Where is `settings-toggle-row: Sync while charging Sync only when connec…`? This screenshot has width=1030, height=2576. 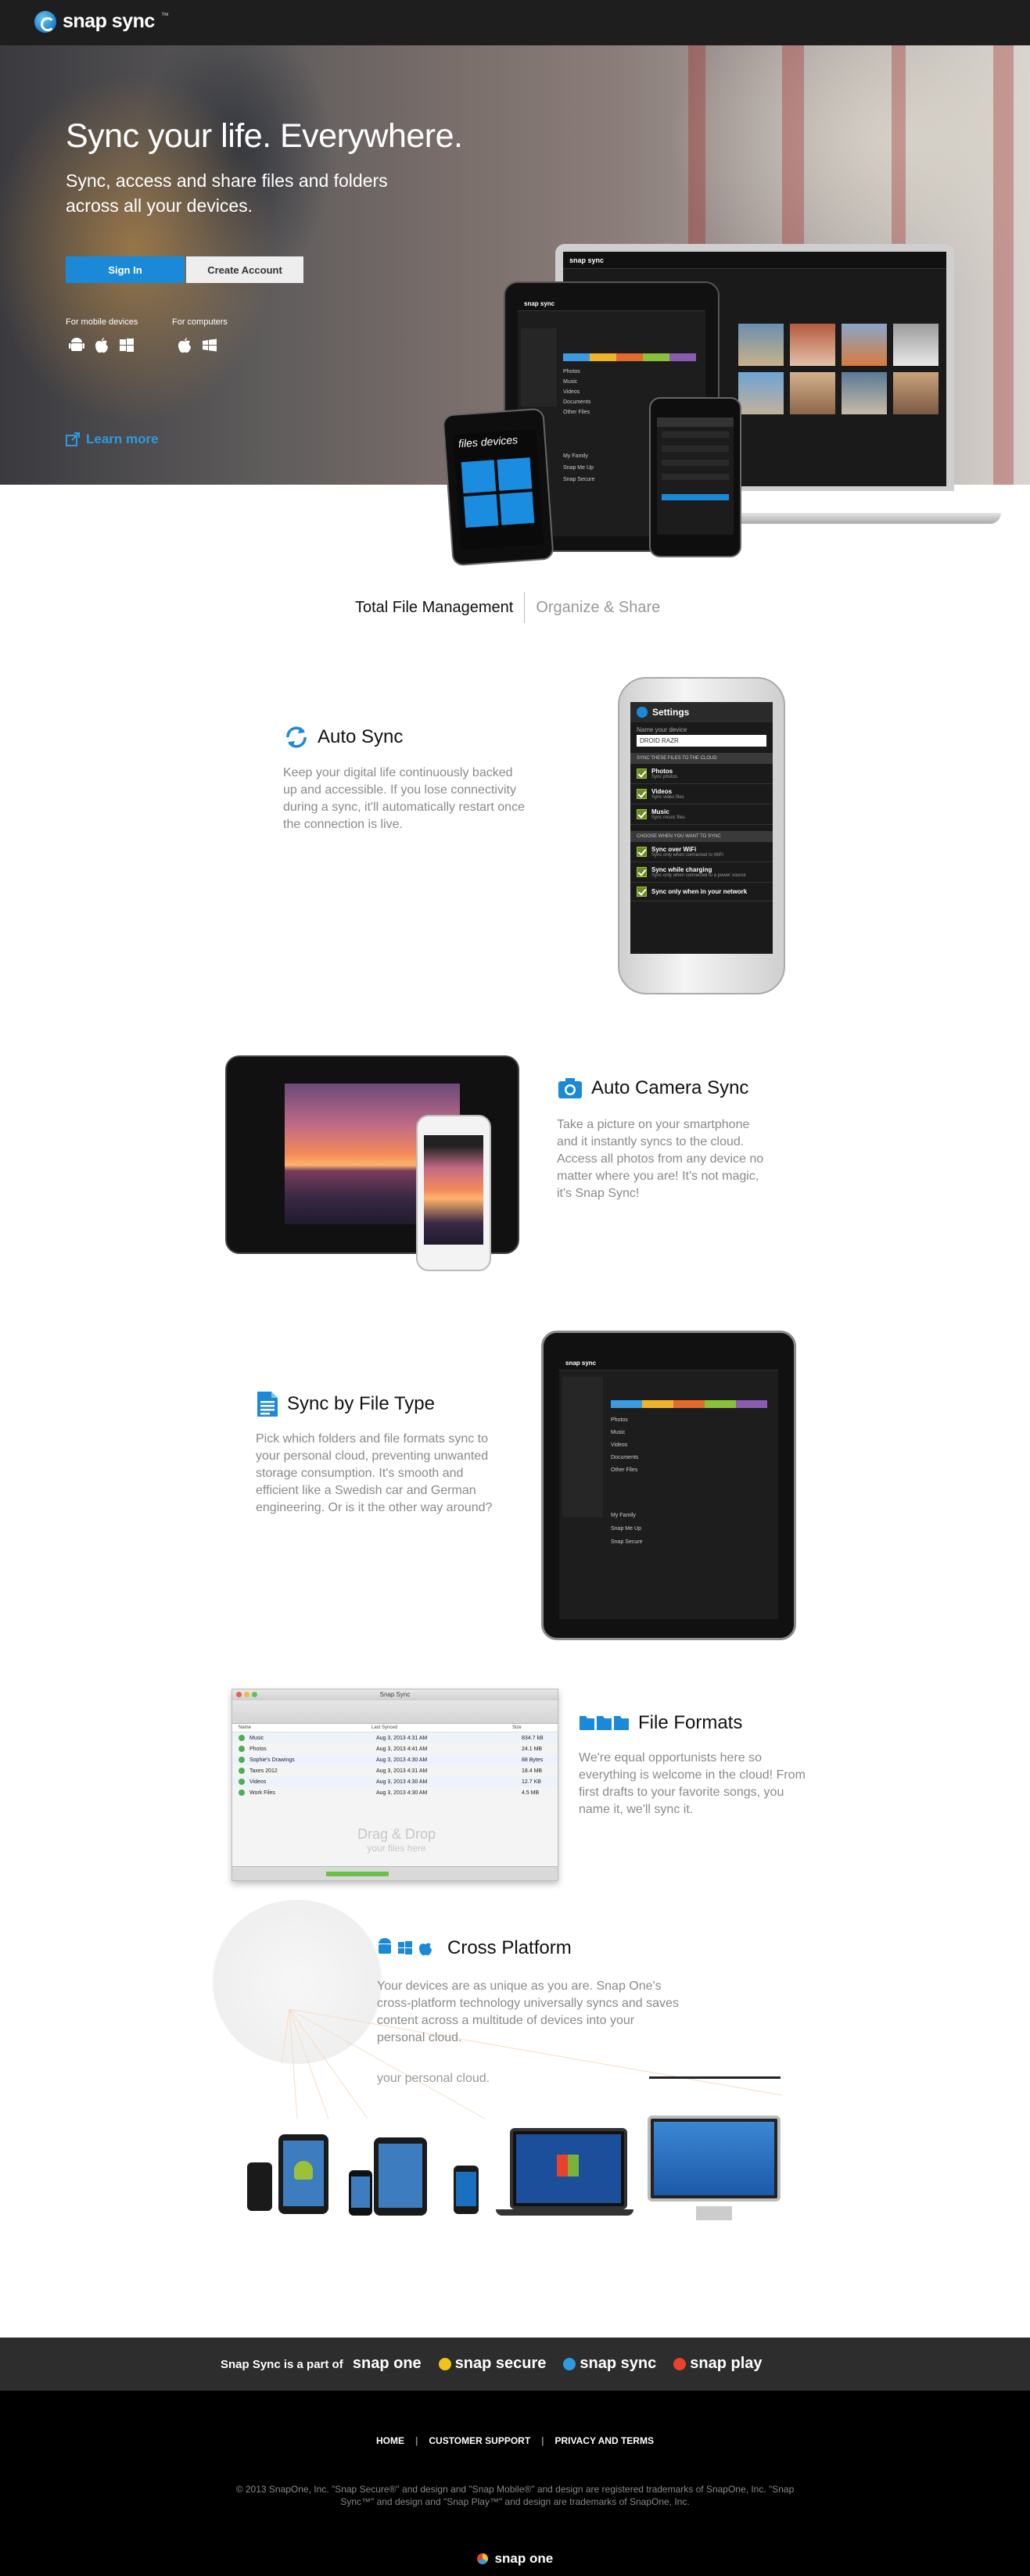 settings-toggle-row: Sync while charging Sync only when connec… is located at coordinates (701, 873).